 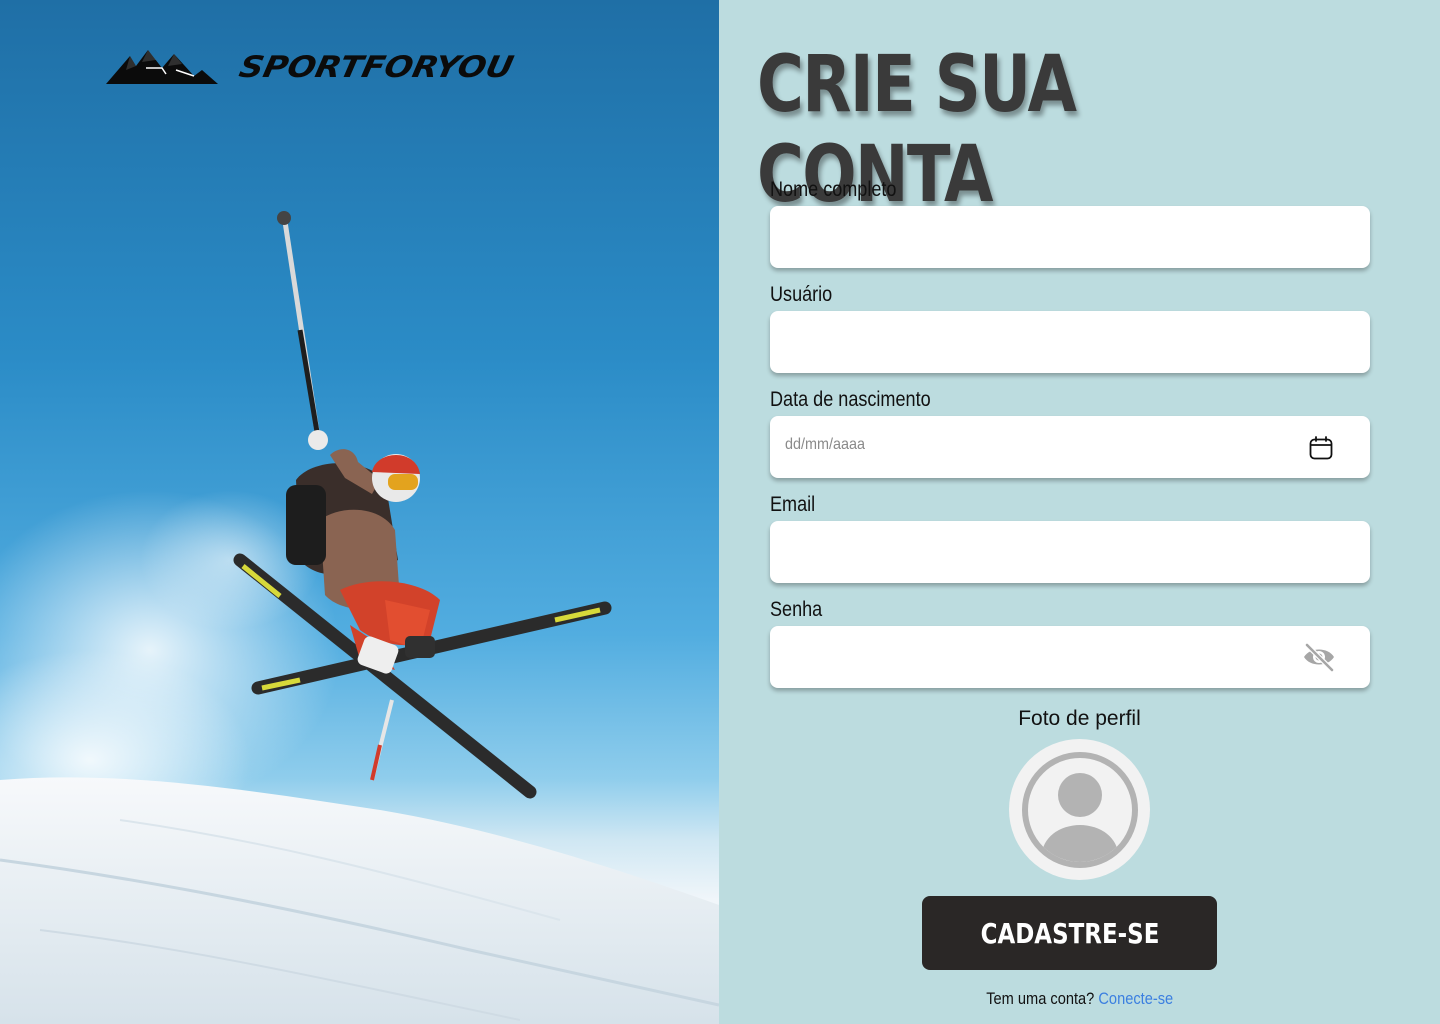 I want to click on birth-date-placeholder: dd/mm/aaaa, so click(x=825, y=444).